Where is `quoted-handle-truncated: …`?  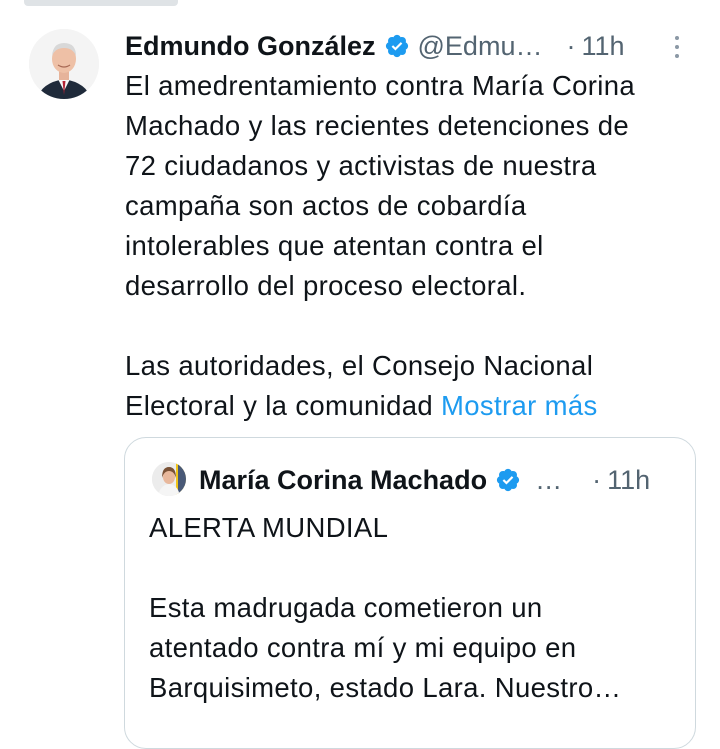 quoted-handle-truncated: … is located at coordinates (549, 479).